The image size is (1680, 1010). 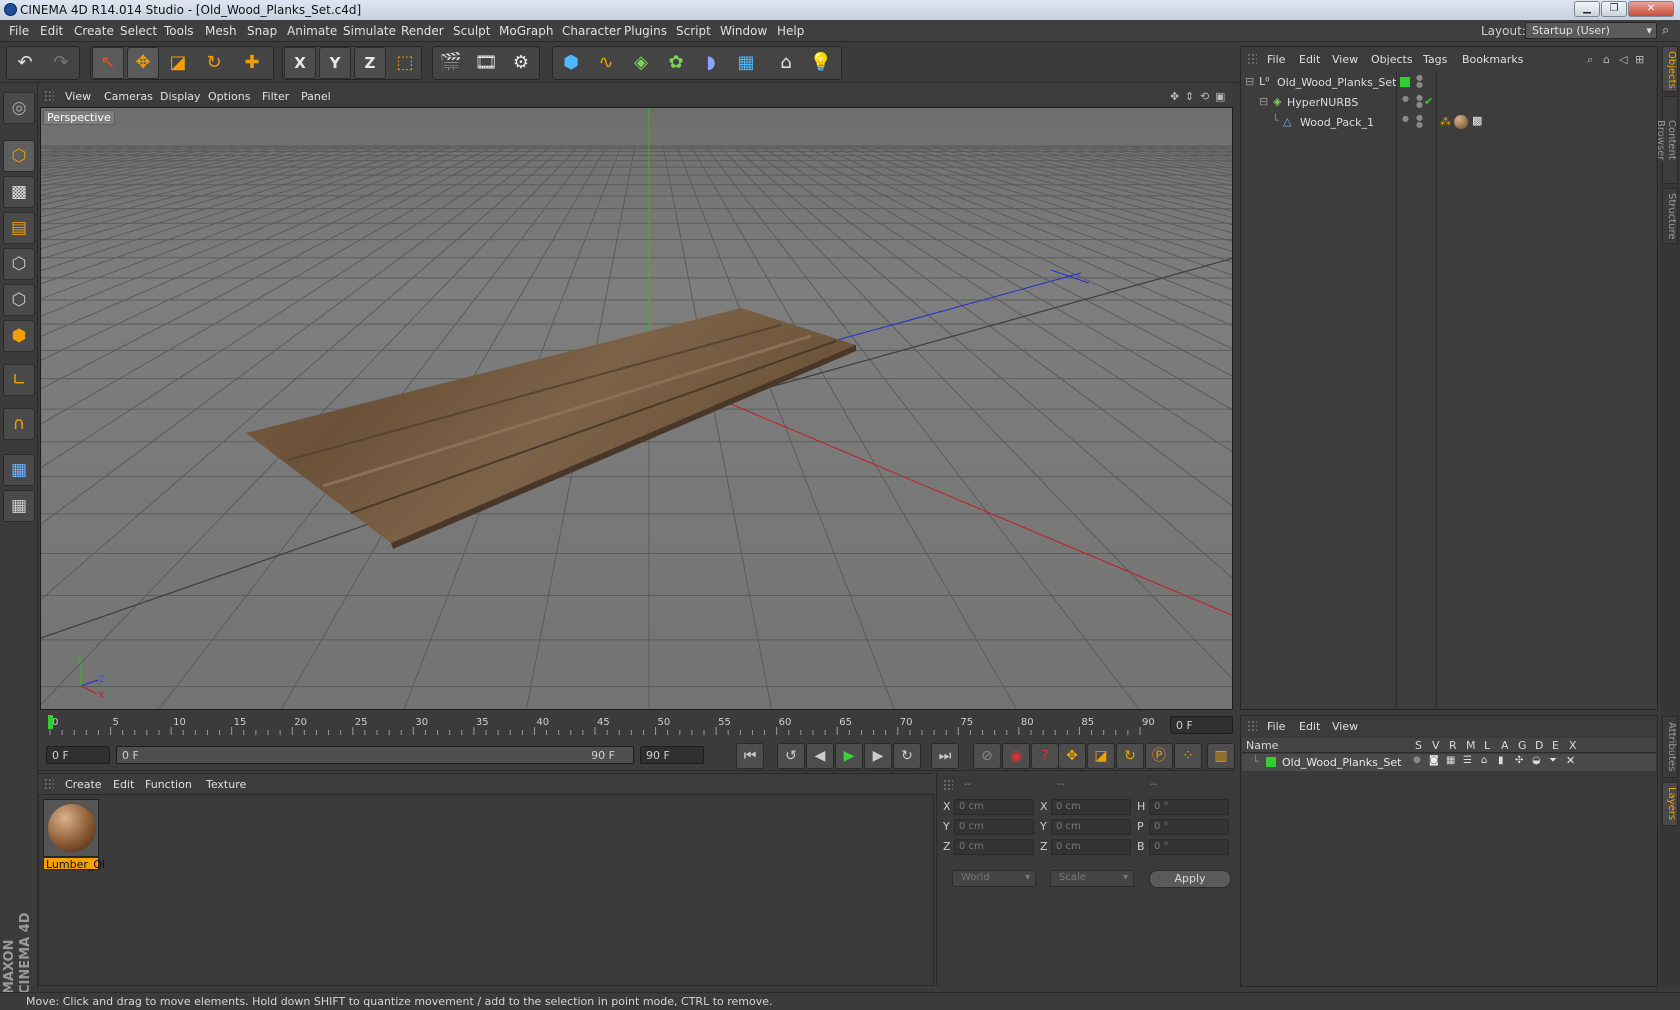 What do you see at coordinates (1419, 121) in the screenshot?
I see `visibility-dots-icon: ● ●` at bounding box center [1419, 121].